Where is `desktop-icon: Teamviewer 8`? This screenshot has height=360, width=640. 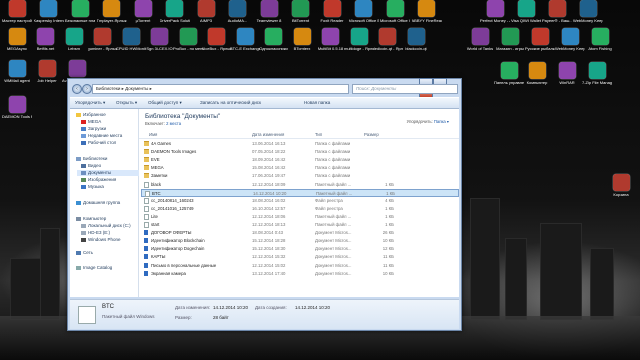 desktop-icon: Teamviewer 8 is located at coordinates (269, 11).